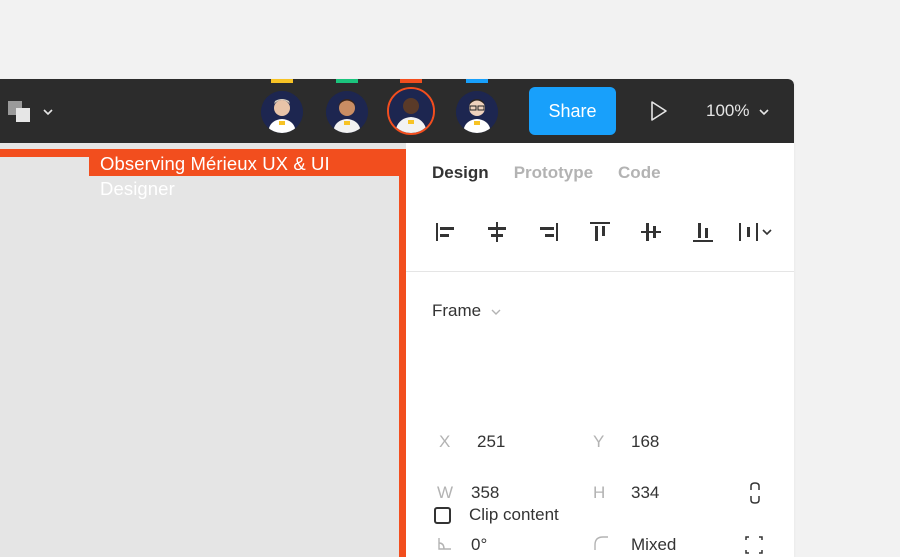  What do you see at coordinates (30, 111) in the screenshot?
I see `layers-shapes-icon` at bounding box center [30, 111].